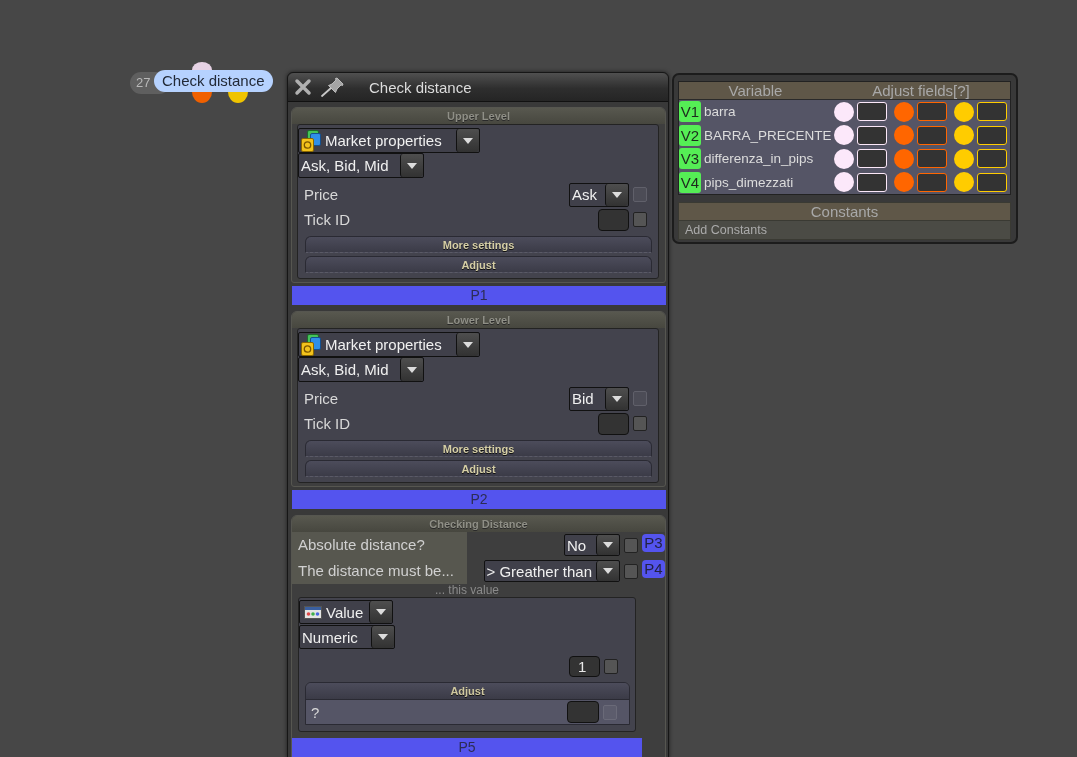 This screenshot has height=757, width=1077. What do you see at coordinates (690, 135) in the screenshot?
I see `variable-badge: V2` at bounding box center [690, 135].